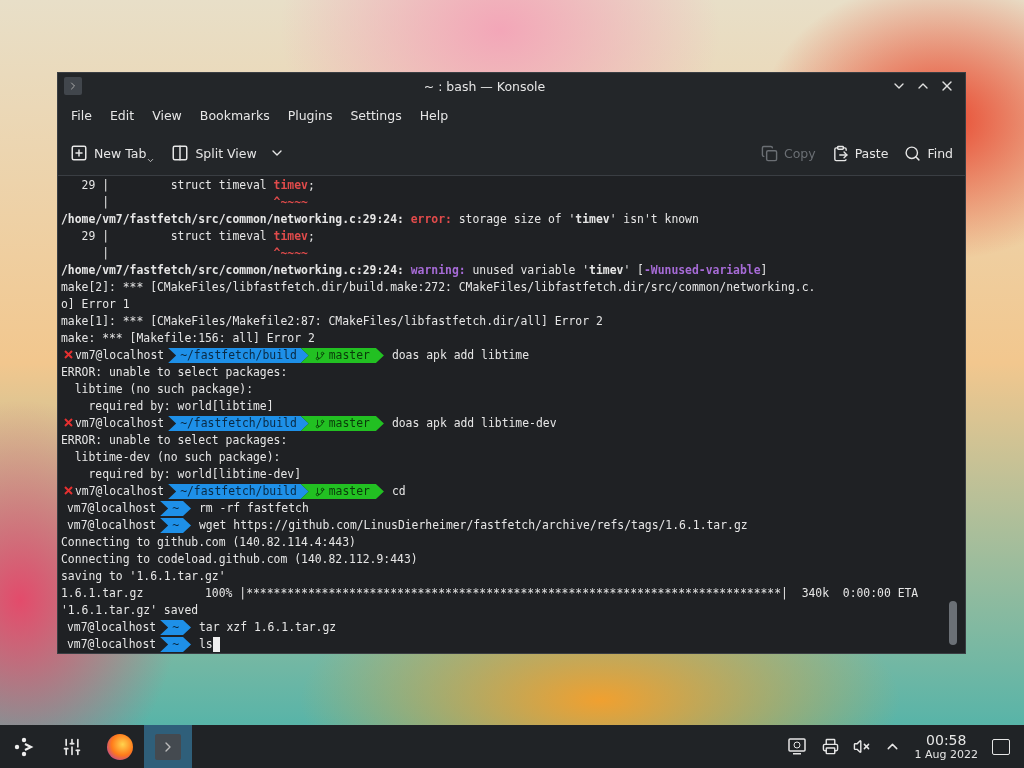 This screenshot has width=1024, height=768. I want to click on output-line: 1.6.1.tar.gz 100% |******************************************************************************| 340k 0:00:00 ETA, so click(490, 593).